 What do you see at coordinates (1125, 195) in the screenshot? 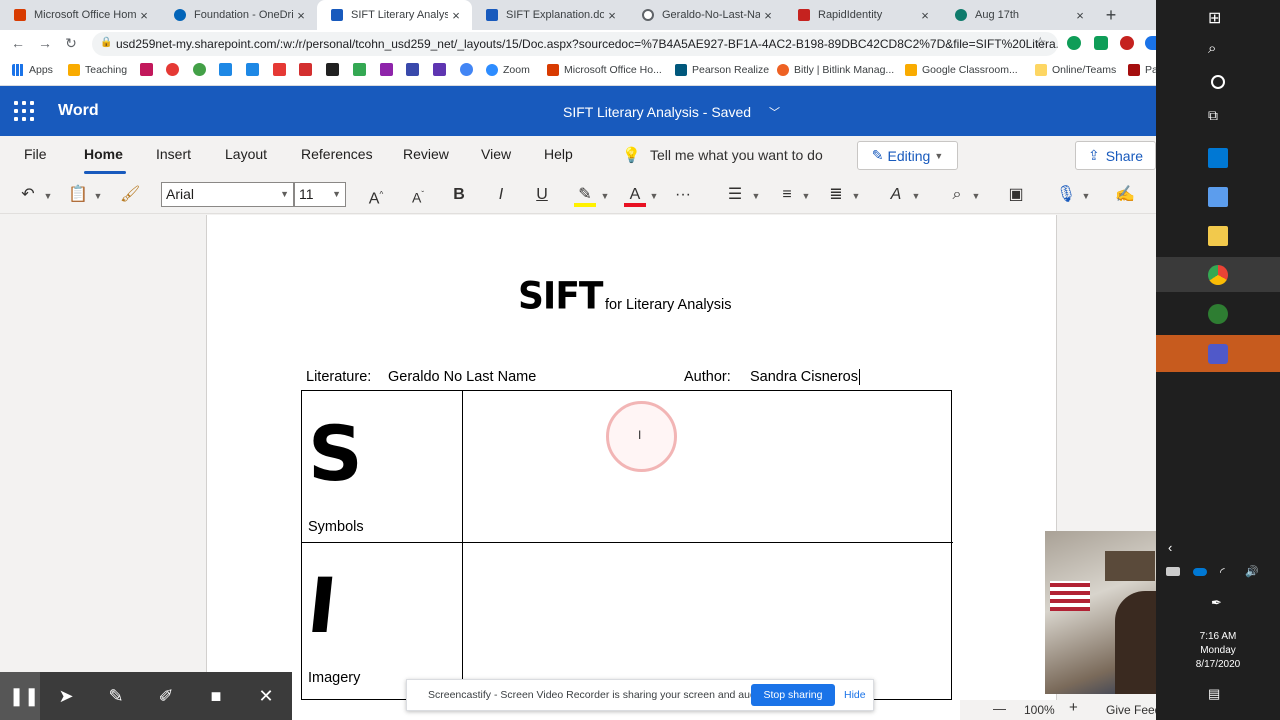
I see `editor-icon: ✍` at bounding box center [1125, 195].